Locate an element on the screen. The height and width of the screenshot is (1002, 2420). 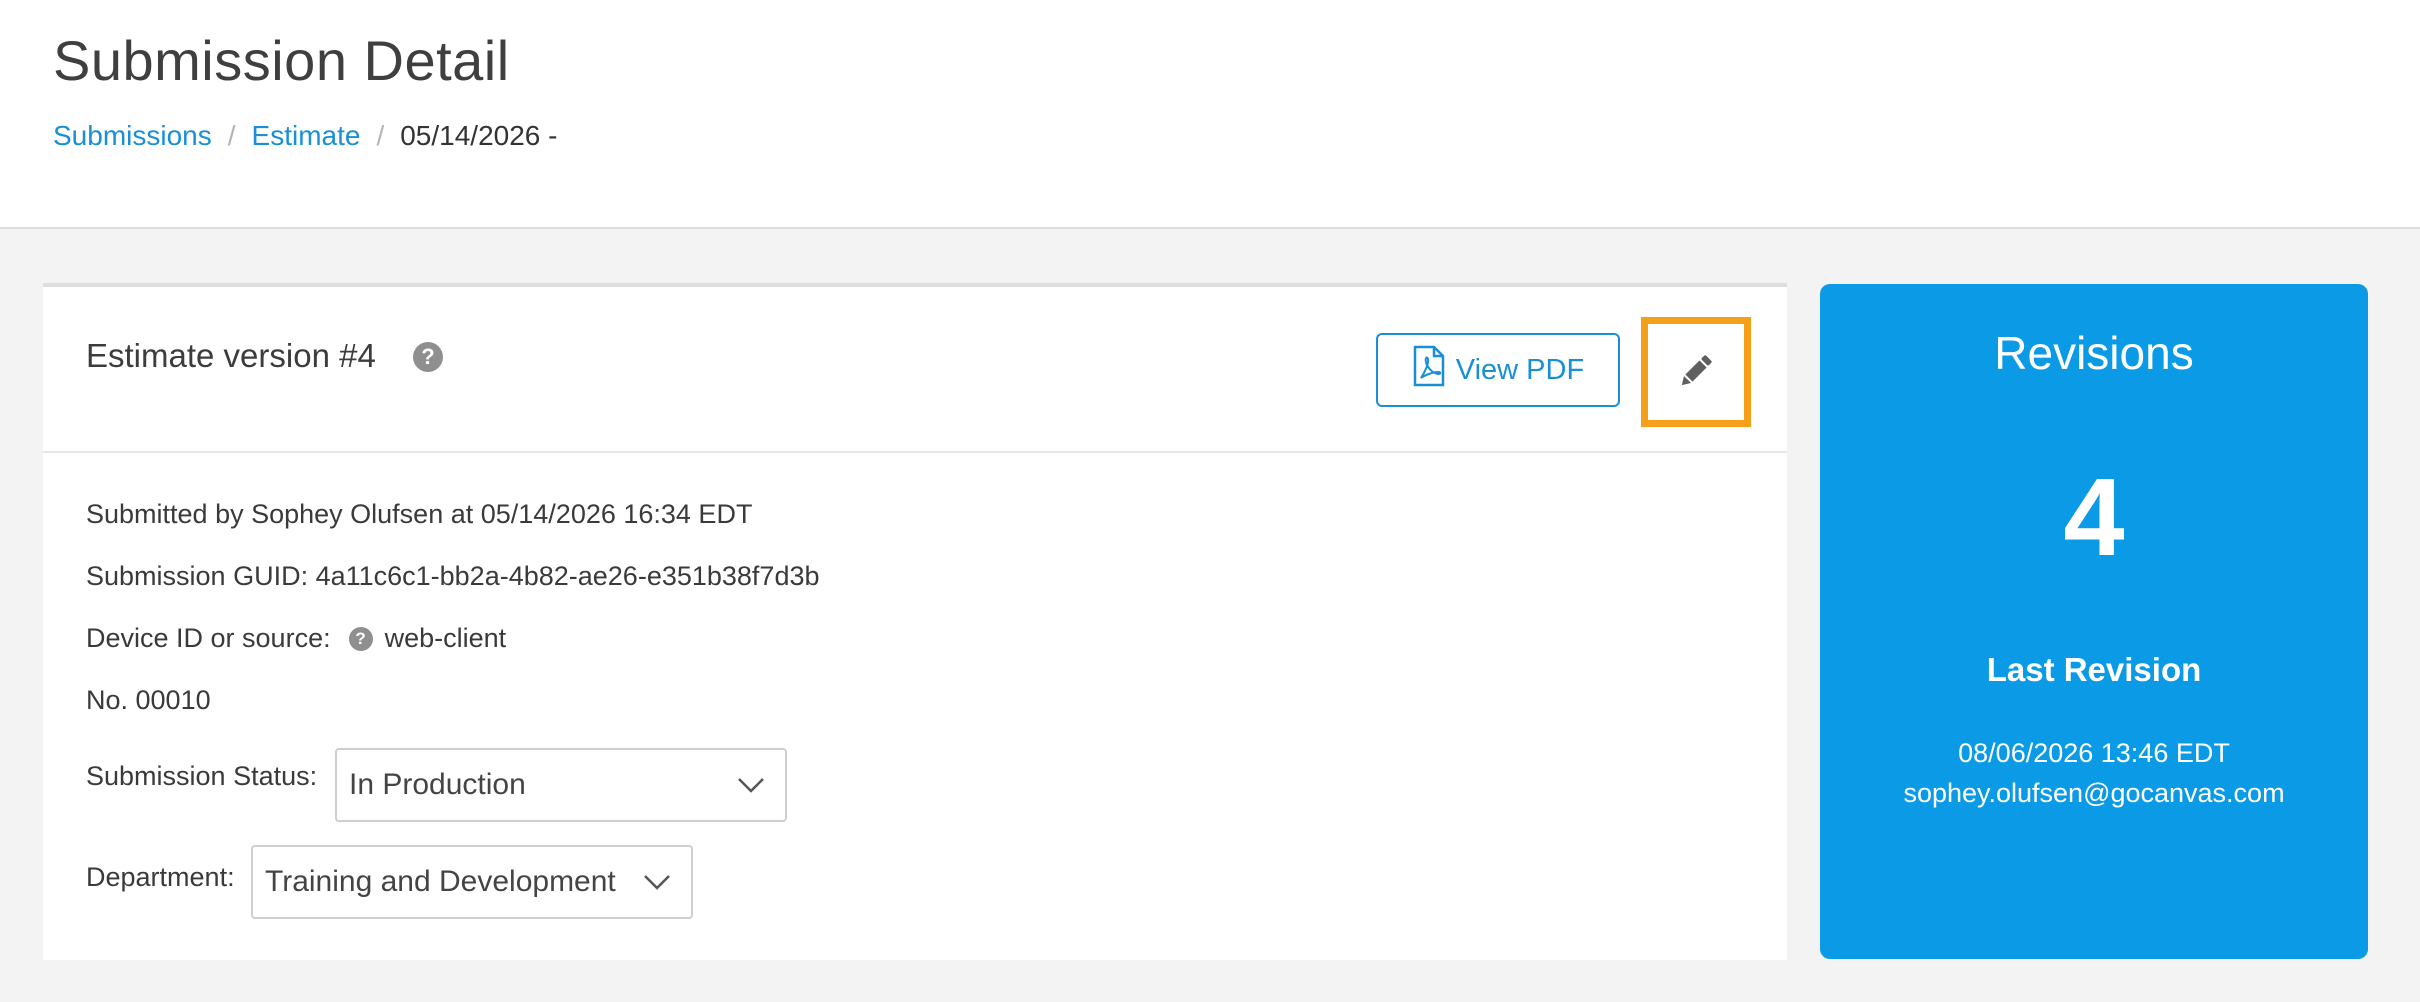
department-select: Training and Development is located at coordinates (472, 882).